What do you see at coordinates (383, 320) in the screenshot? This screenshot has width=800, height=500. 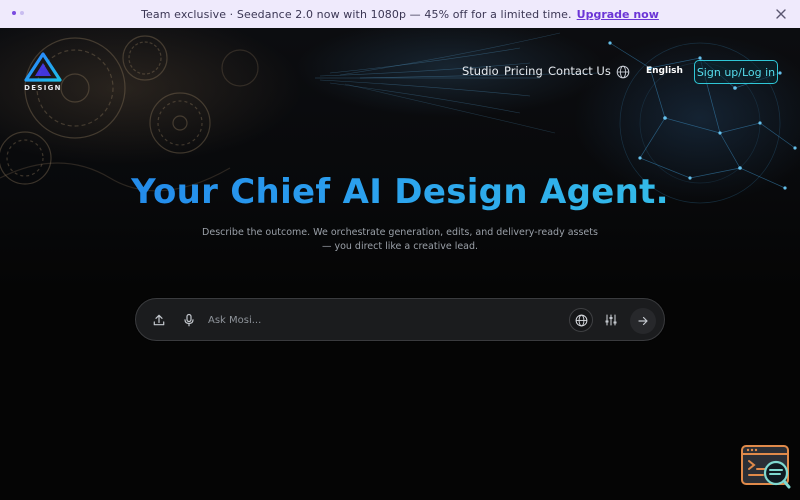 I see `prompt-input` at bounding box center [383, 320].